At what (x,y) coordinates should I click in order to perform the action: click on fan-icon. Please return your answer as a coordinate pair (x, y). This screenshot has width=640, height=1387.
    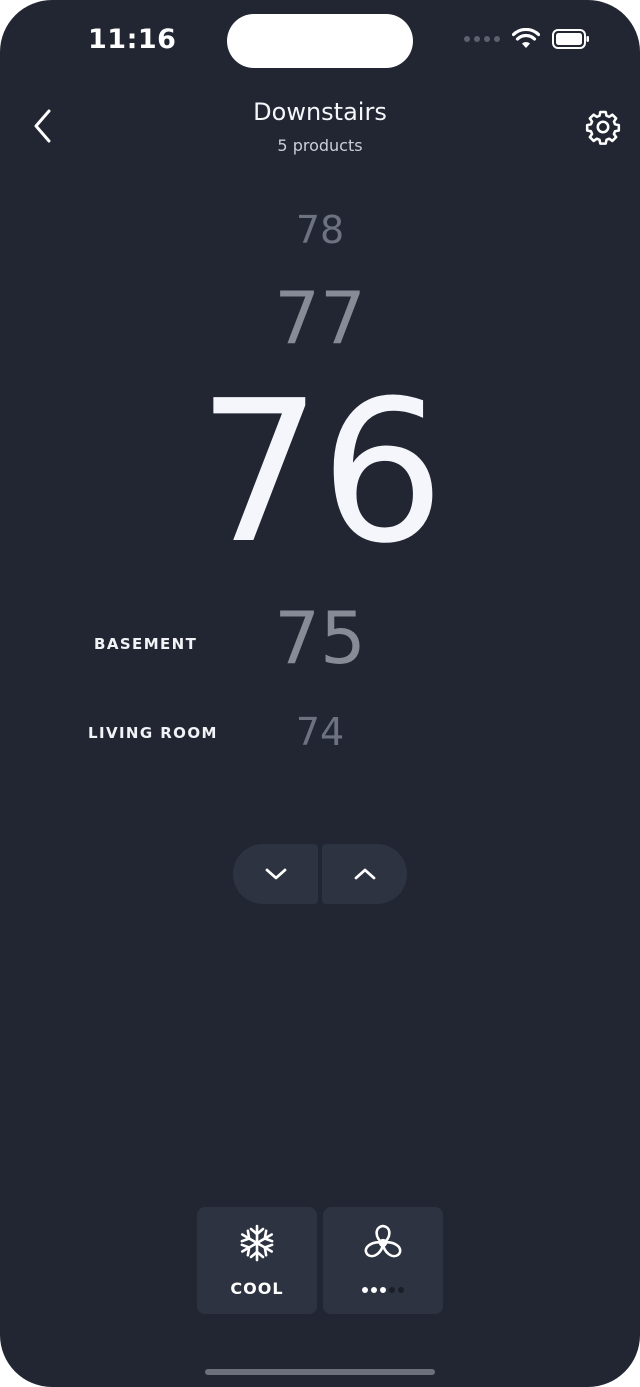
    Looking at the image, I should click on (383, 1241).